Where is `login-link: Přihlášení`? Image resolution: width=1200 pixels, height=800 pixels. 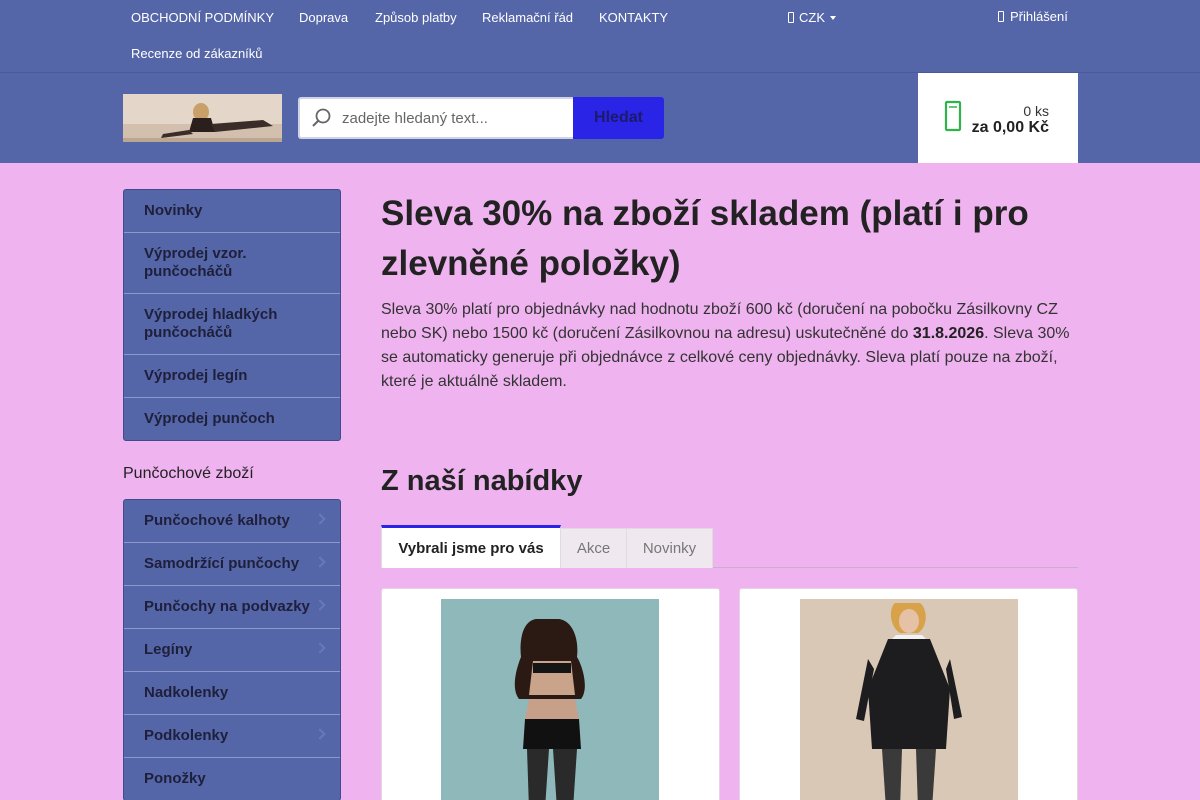
login-link: Přihlášení is located at coordinates (1033, 16).